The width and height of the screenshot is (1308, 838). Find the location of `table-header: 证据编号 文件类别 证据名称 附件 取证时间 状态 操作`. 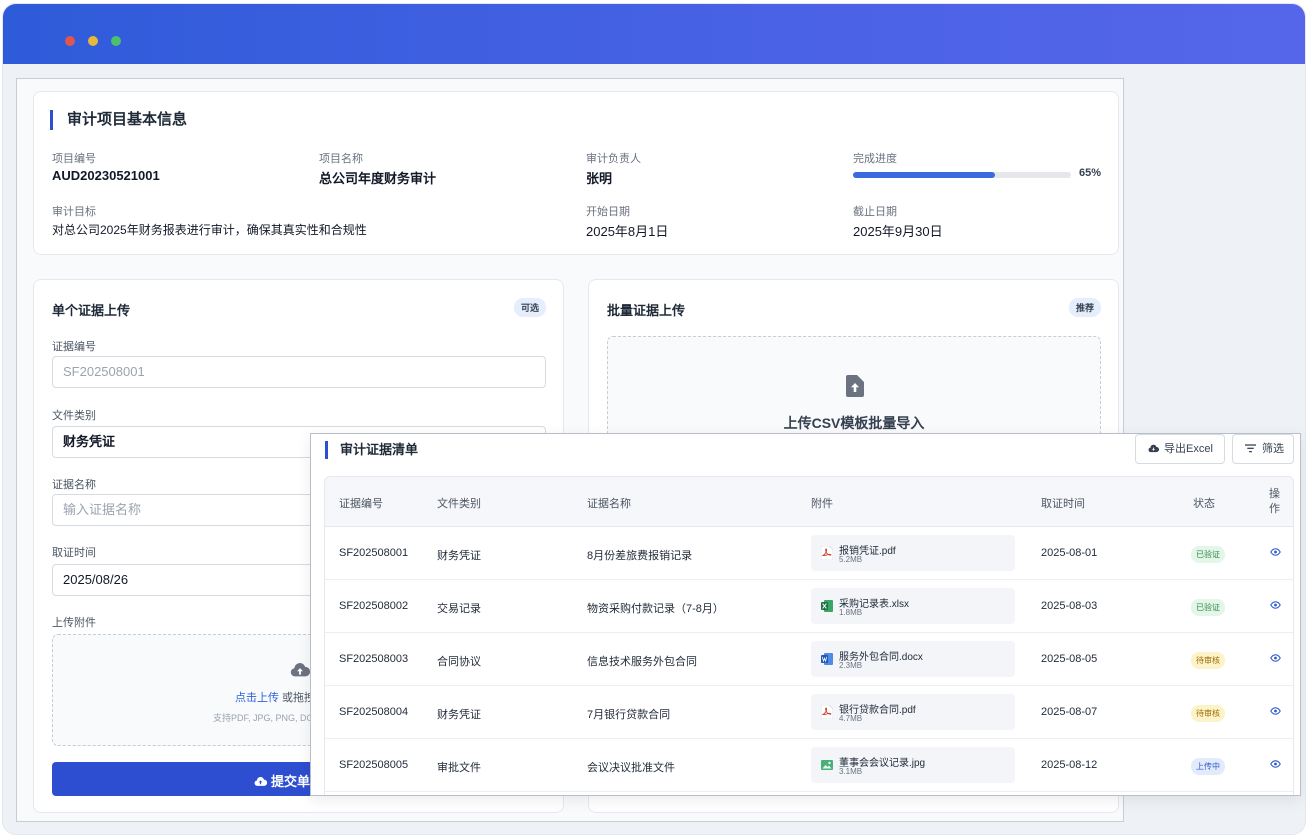

table-header: 证据编号 文件类别 证据名称 附件 取证时间 状态 操作 is located at coordinates (809, 502).